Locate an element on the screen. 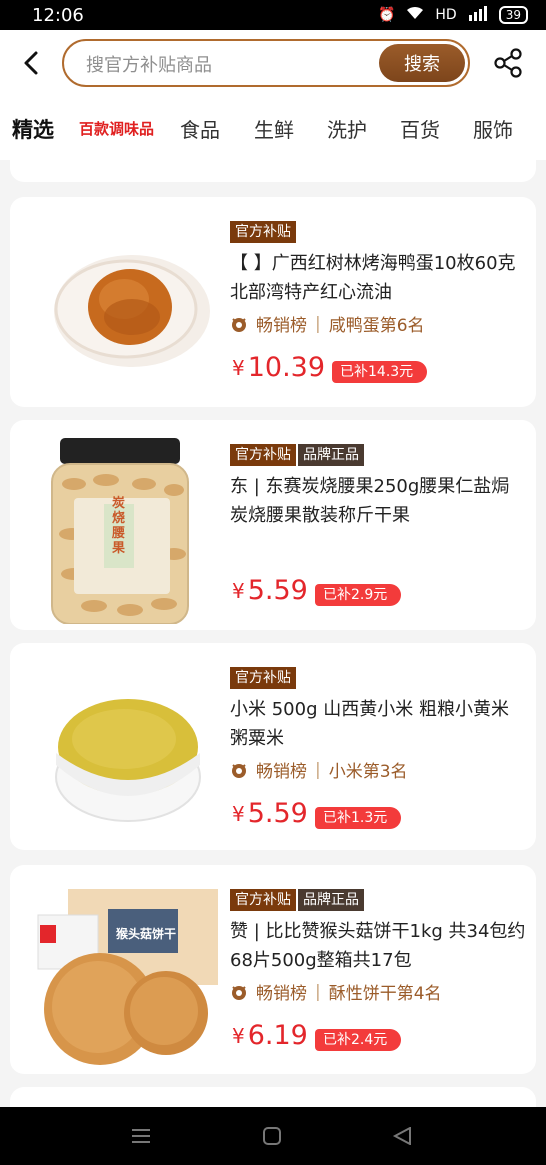  price: ¥ 10.39 is located at coordinates (278, 367).